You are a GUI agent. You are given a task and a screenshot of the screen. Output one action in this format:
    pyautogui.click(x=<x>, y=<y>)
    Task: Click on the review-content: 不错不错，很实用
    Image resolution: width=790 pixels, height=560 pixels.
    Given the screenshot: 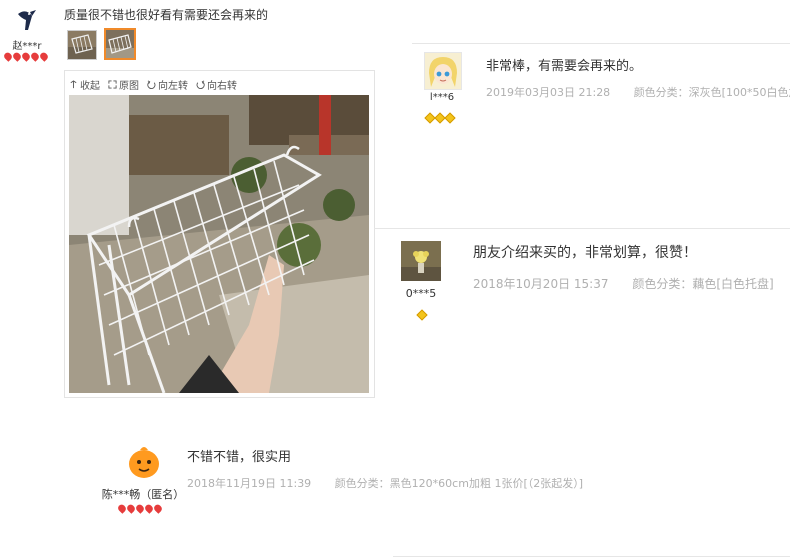 What is the action you would take?
    pyautogui.click(x=239, y=457)
    